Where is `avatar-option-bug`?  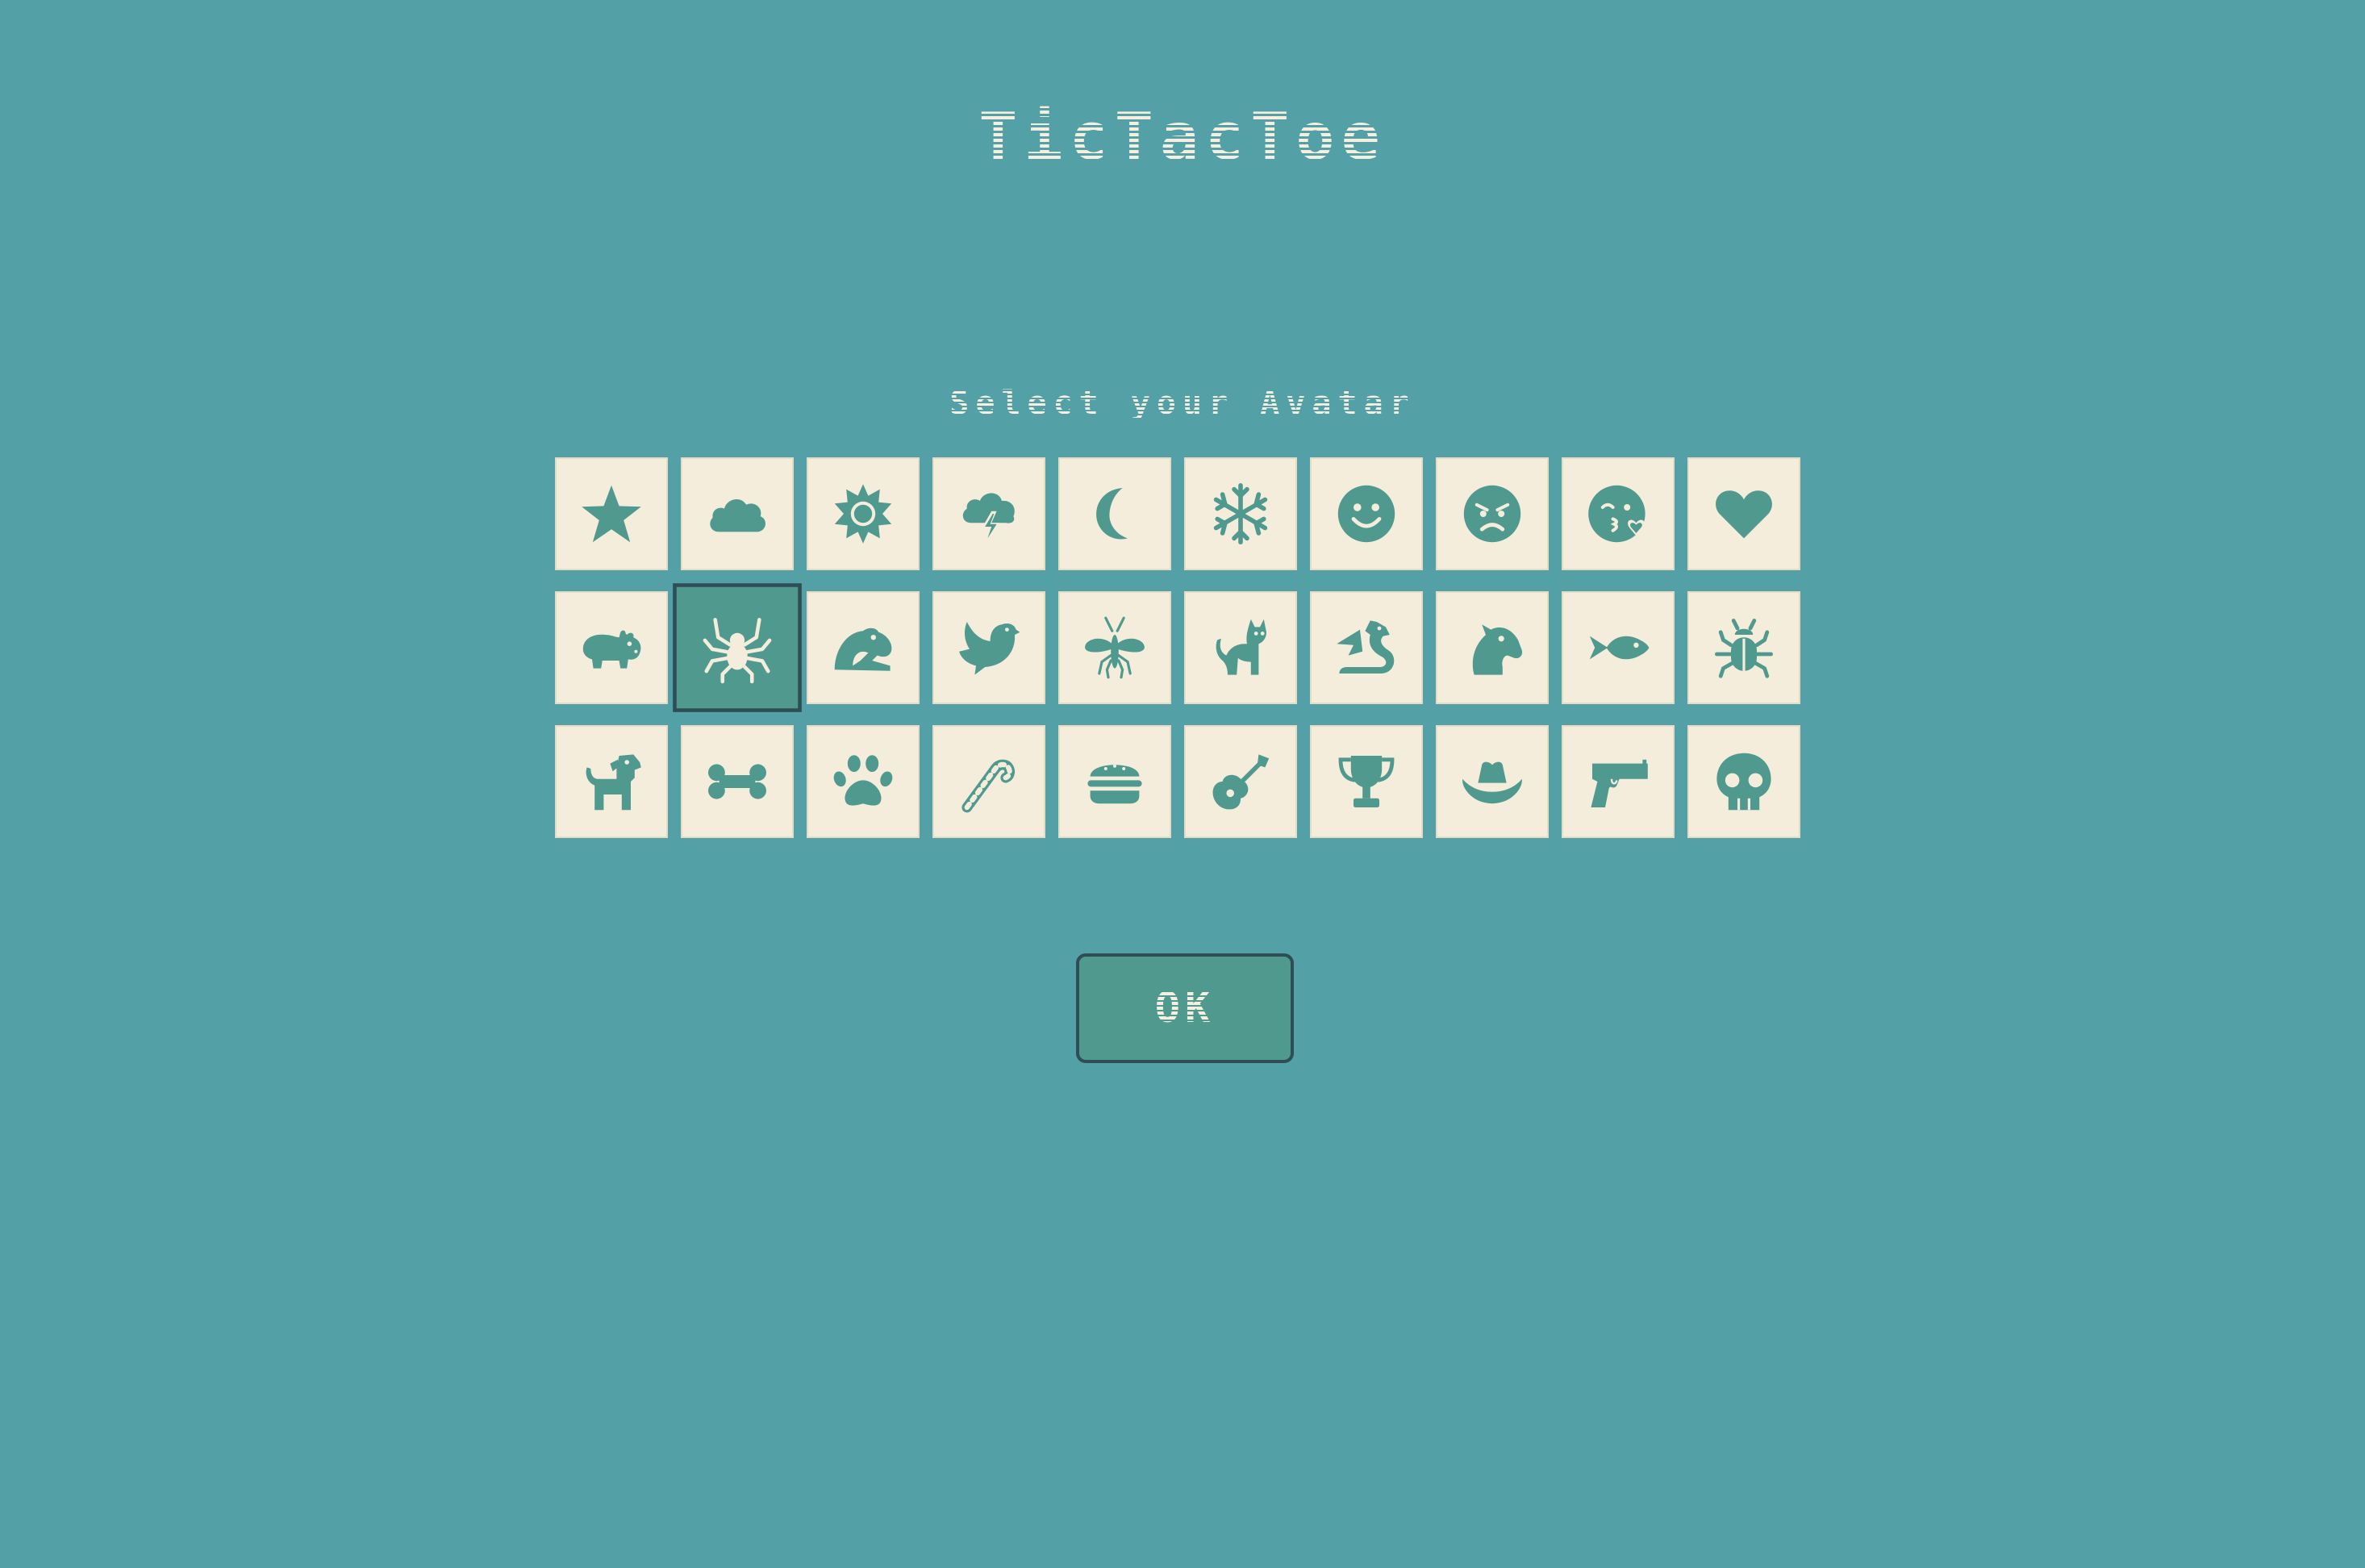
avatar-option-bug is located at coordinates (1743, 648).